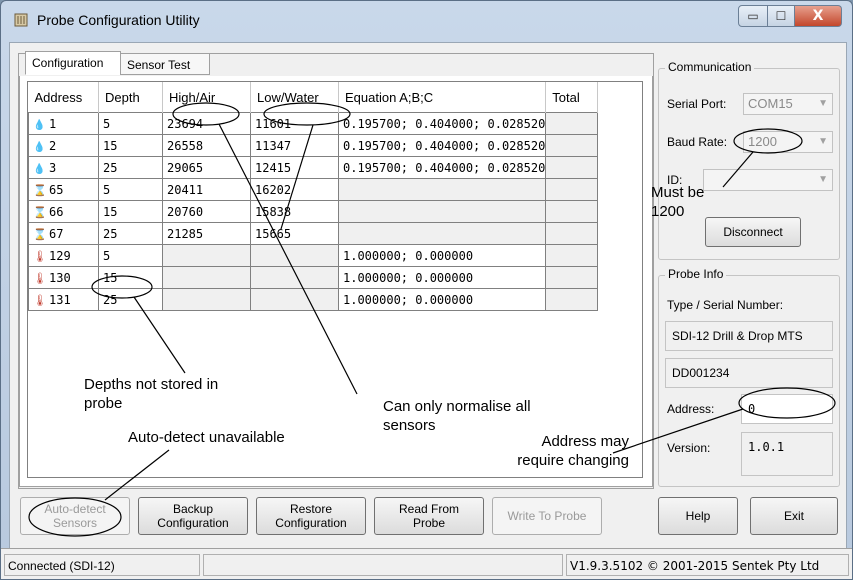 The image size is (853, 580). What do you see at coordinates (749, 336) in the screenshot?
I see `probe-type-field: SDI-12 Drill & Drop MTS` at bounding box center [749, 336].